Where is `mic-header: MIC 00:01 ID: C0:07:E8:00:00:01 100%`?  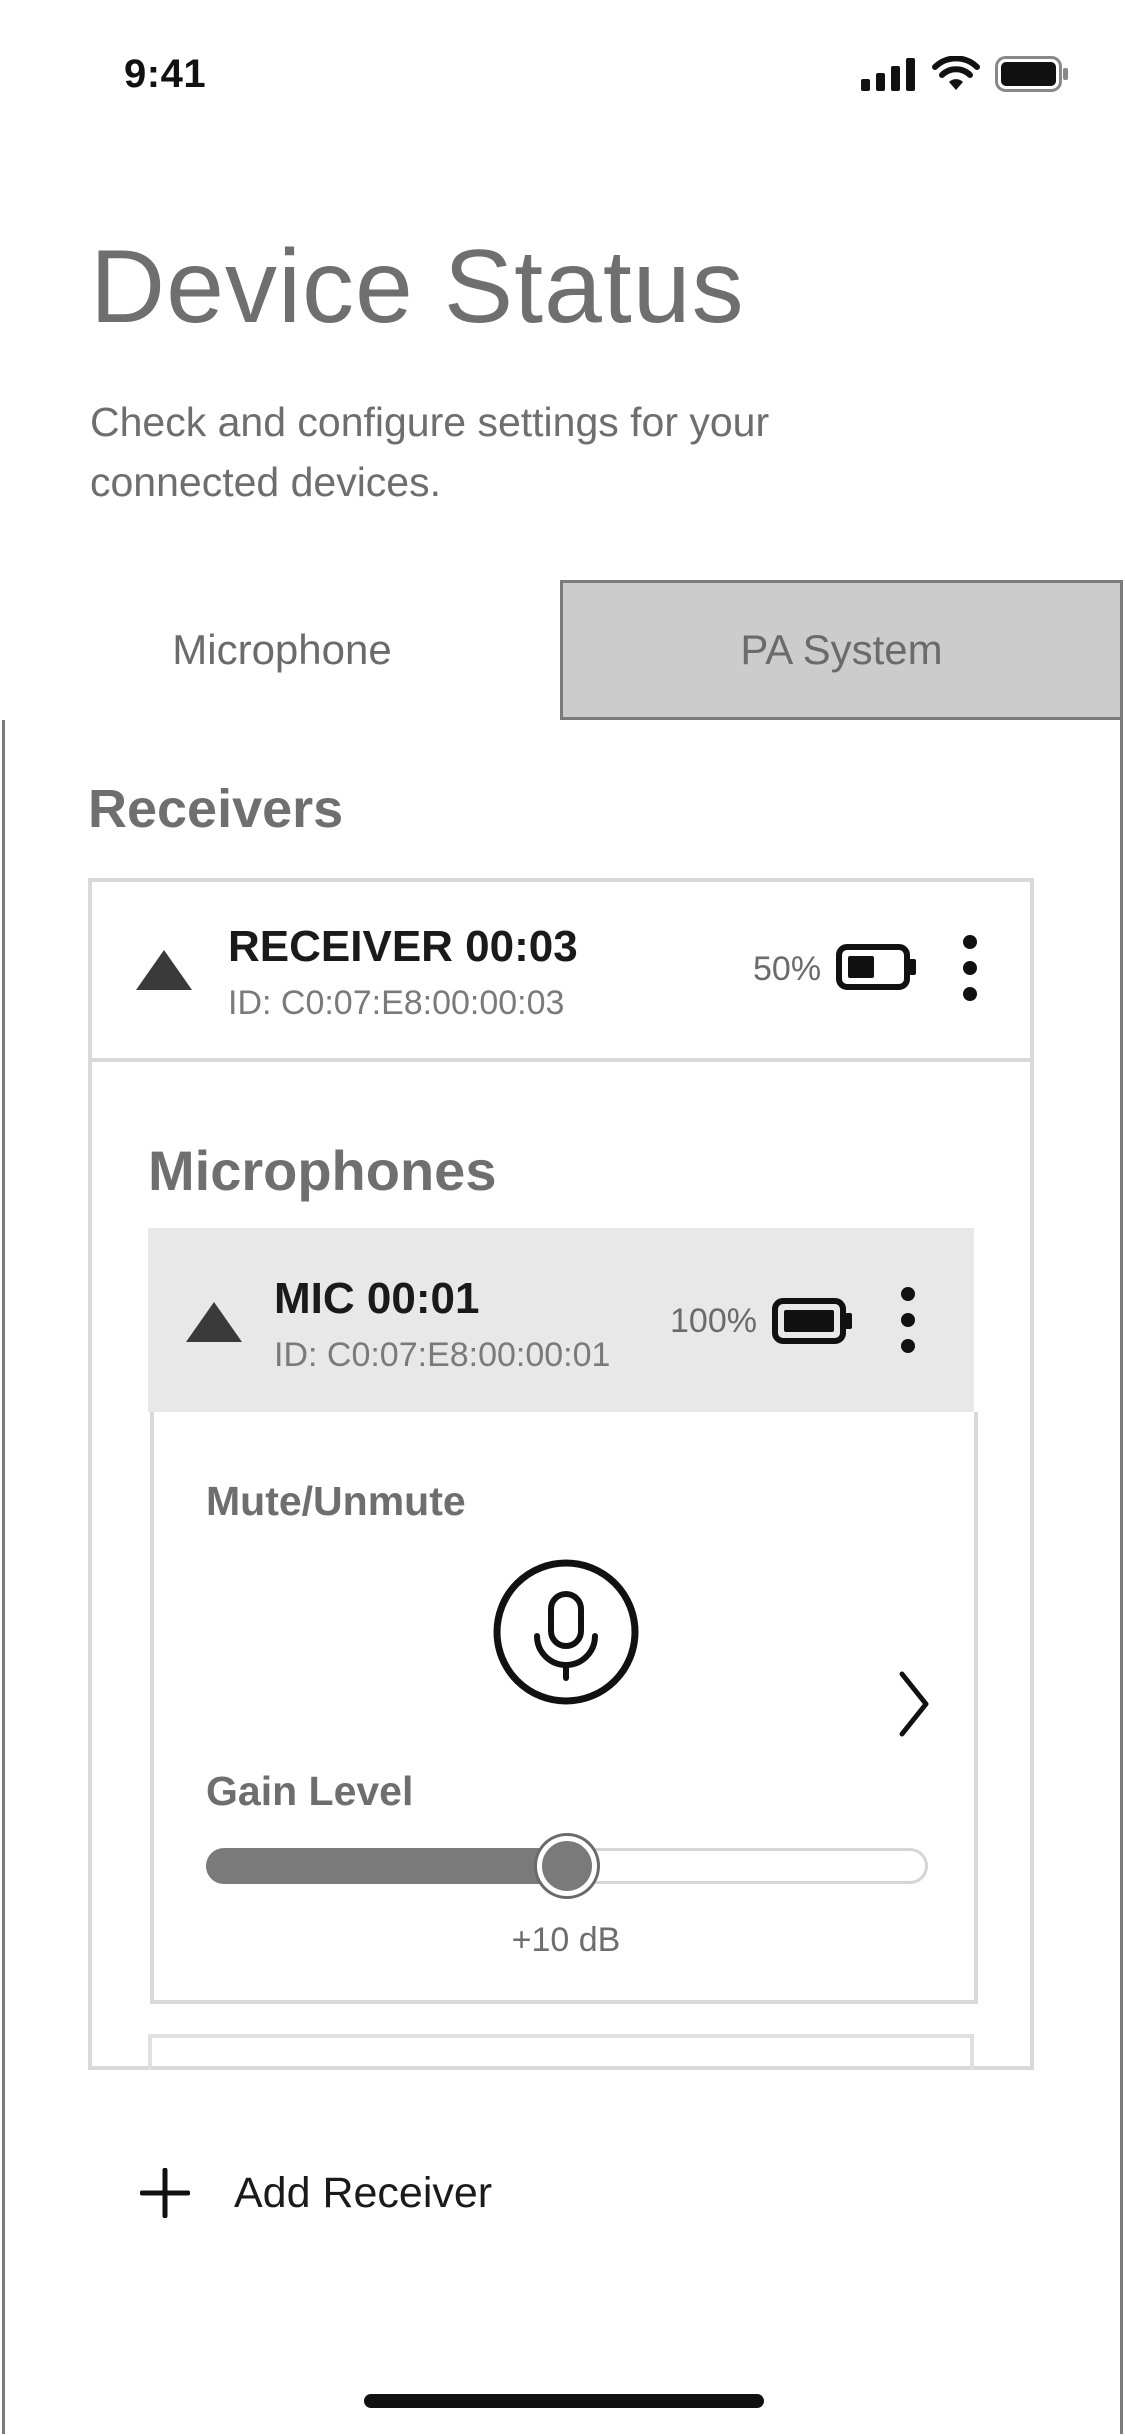
mic-header: MIC 00:01 ID: C0:07:E8:00:00:01 100% is located at coordinates (561, 1320).